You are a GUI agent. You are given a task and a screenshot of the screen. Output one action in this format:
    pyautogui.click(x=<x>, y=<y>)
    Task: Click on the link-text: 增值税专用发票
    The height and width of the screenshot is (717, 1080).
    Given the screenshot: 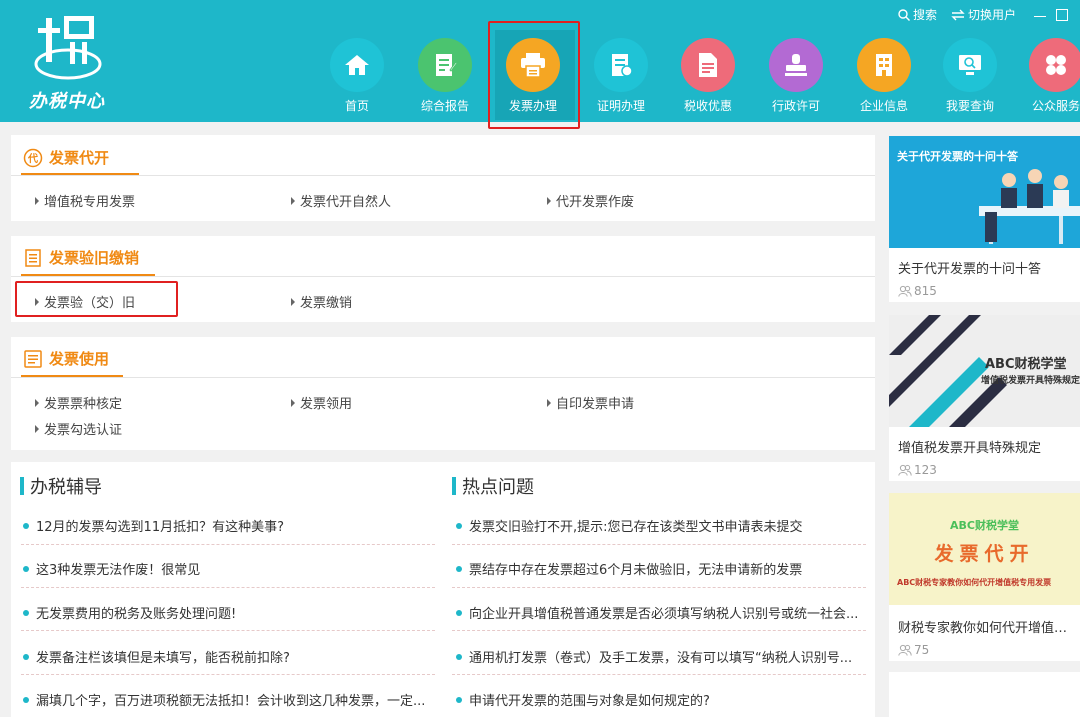 What is the action you would take?
    pyautogui.click(x=90, y=202)
    